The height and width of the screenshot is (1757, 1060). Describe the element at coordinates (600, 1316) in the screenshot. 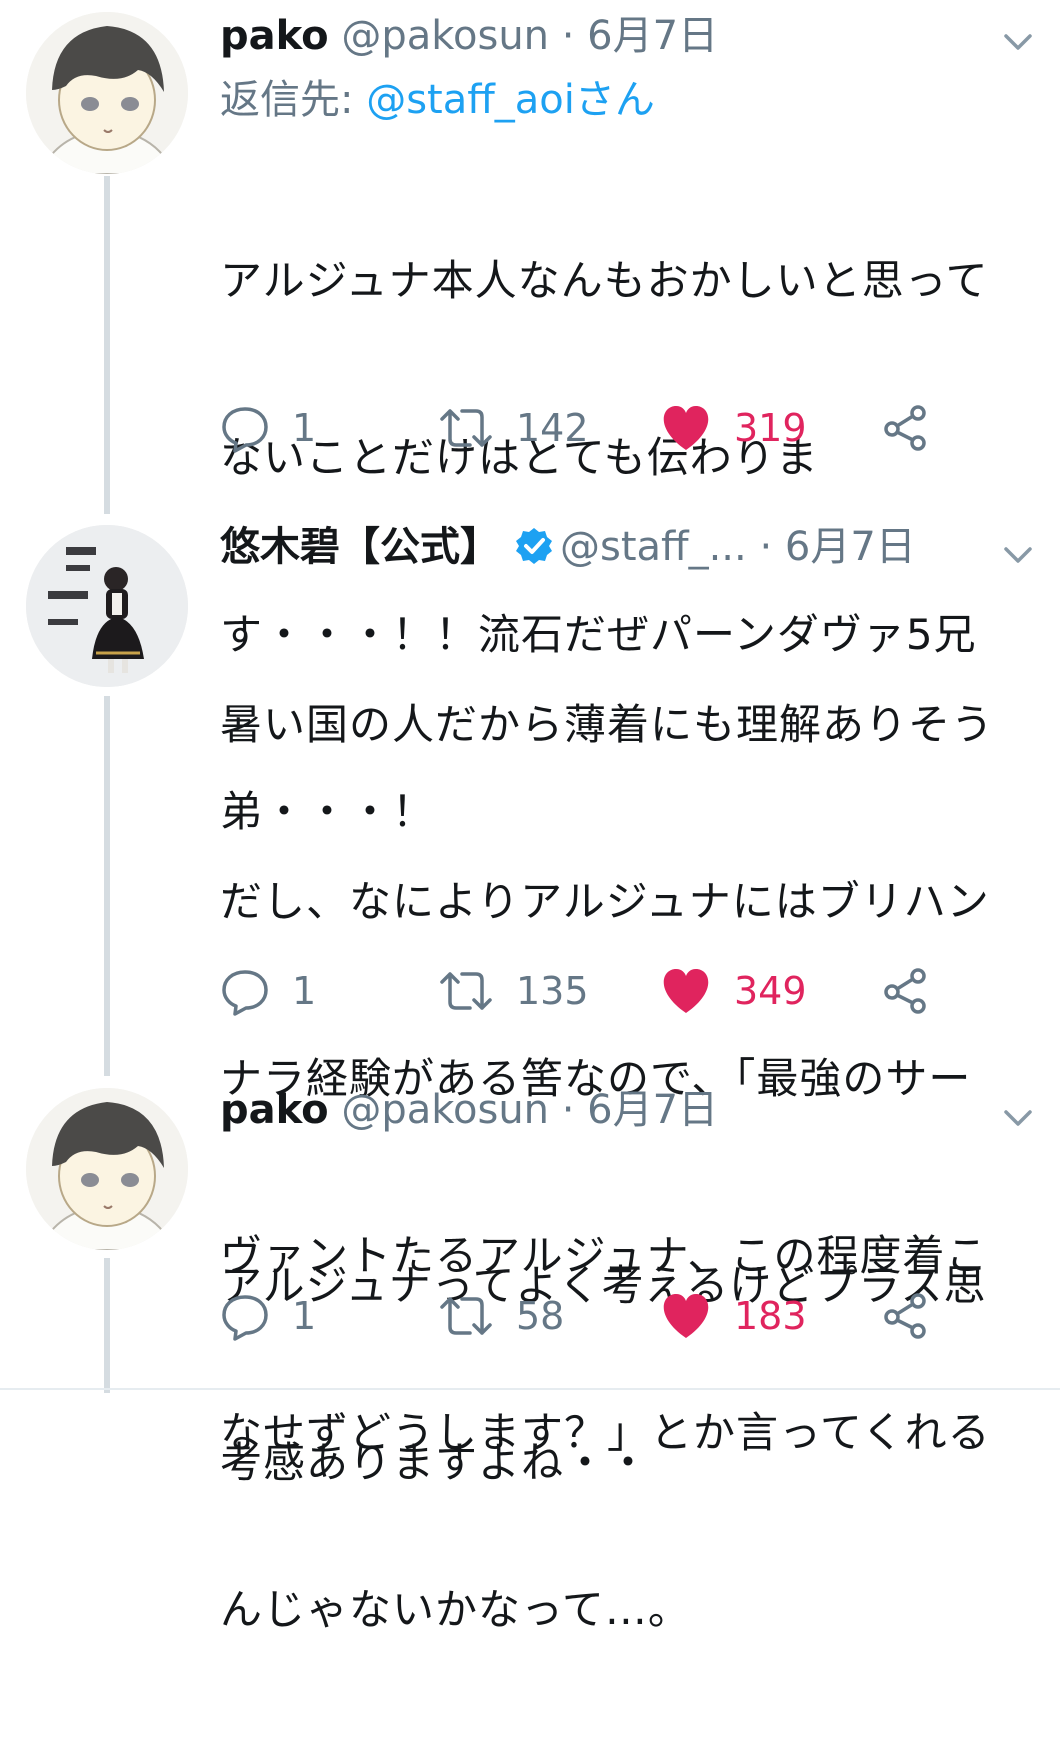

I see `tweet-actions: 1 58 183` at that location.